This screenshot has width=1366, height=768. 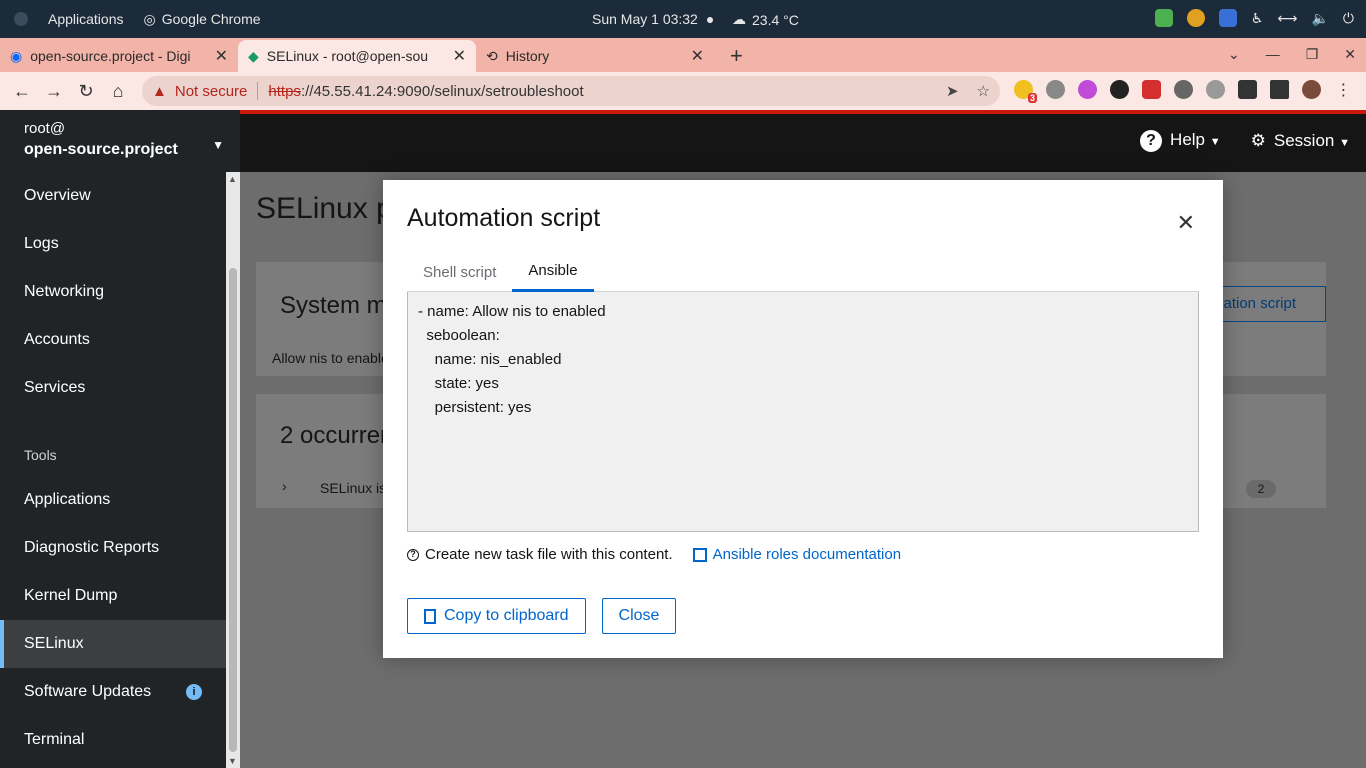 I want to click on cloud-icon: ☁, so click(x=739, y=19).